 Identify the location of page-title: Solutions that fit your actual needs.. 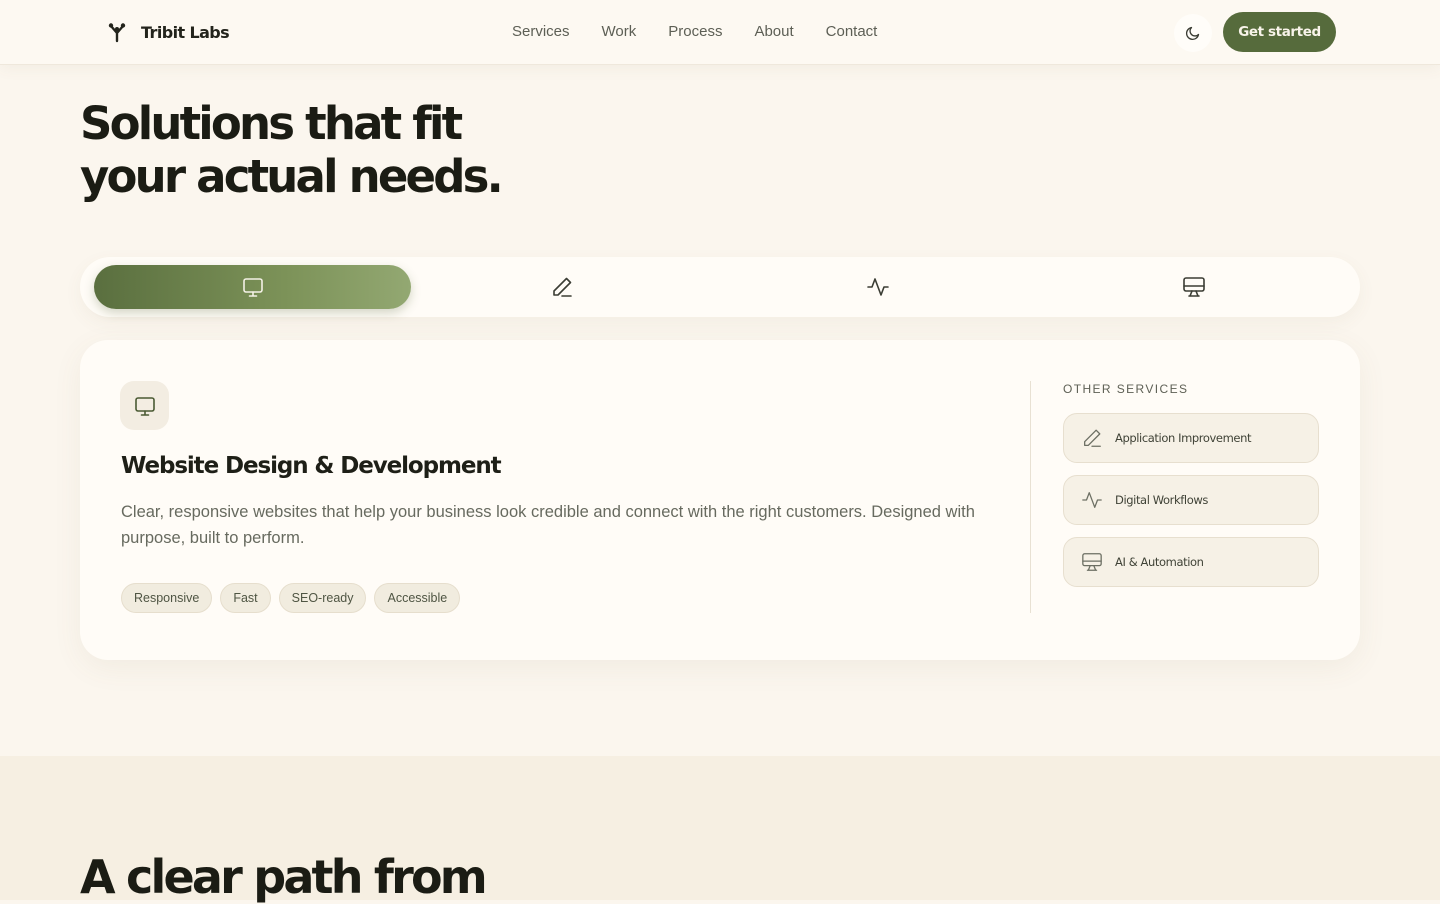
(380, 150).